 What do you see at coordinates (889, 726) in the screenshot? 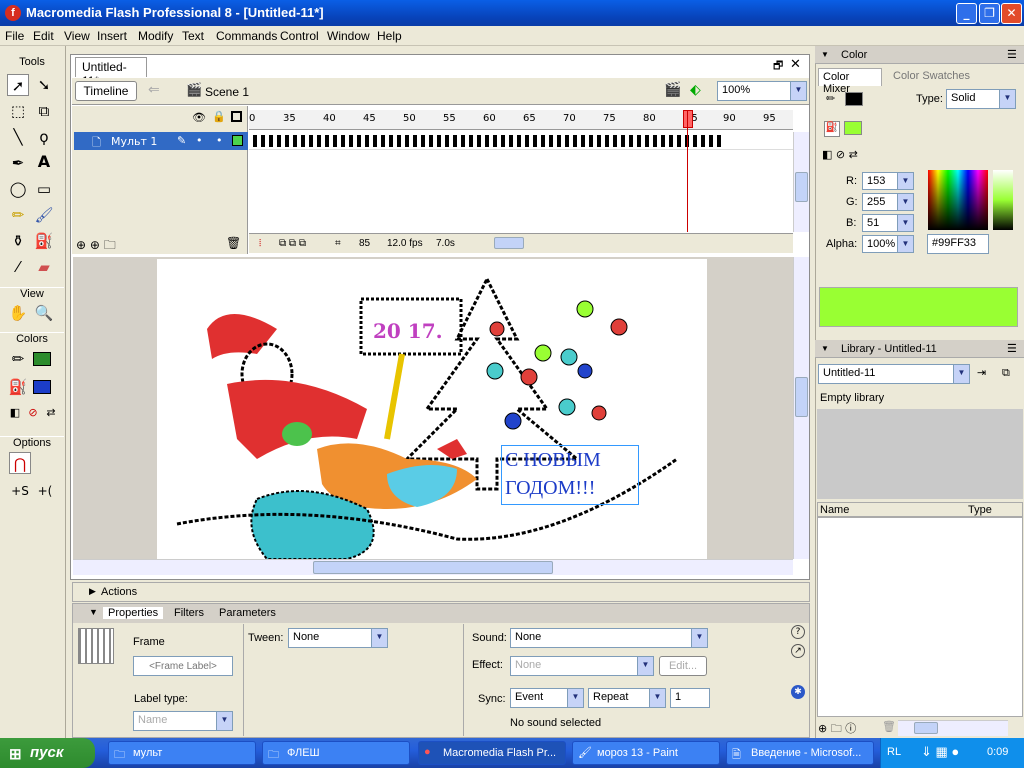
I see `library-delete-icon: 🗑` at bounding box center [889, 726].